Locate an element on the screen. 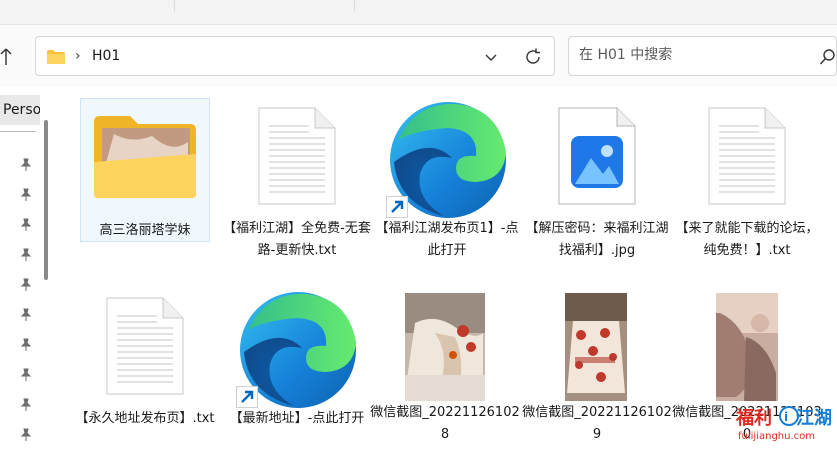  search-box is located at coordinates (702, 56).